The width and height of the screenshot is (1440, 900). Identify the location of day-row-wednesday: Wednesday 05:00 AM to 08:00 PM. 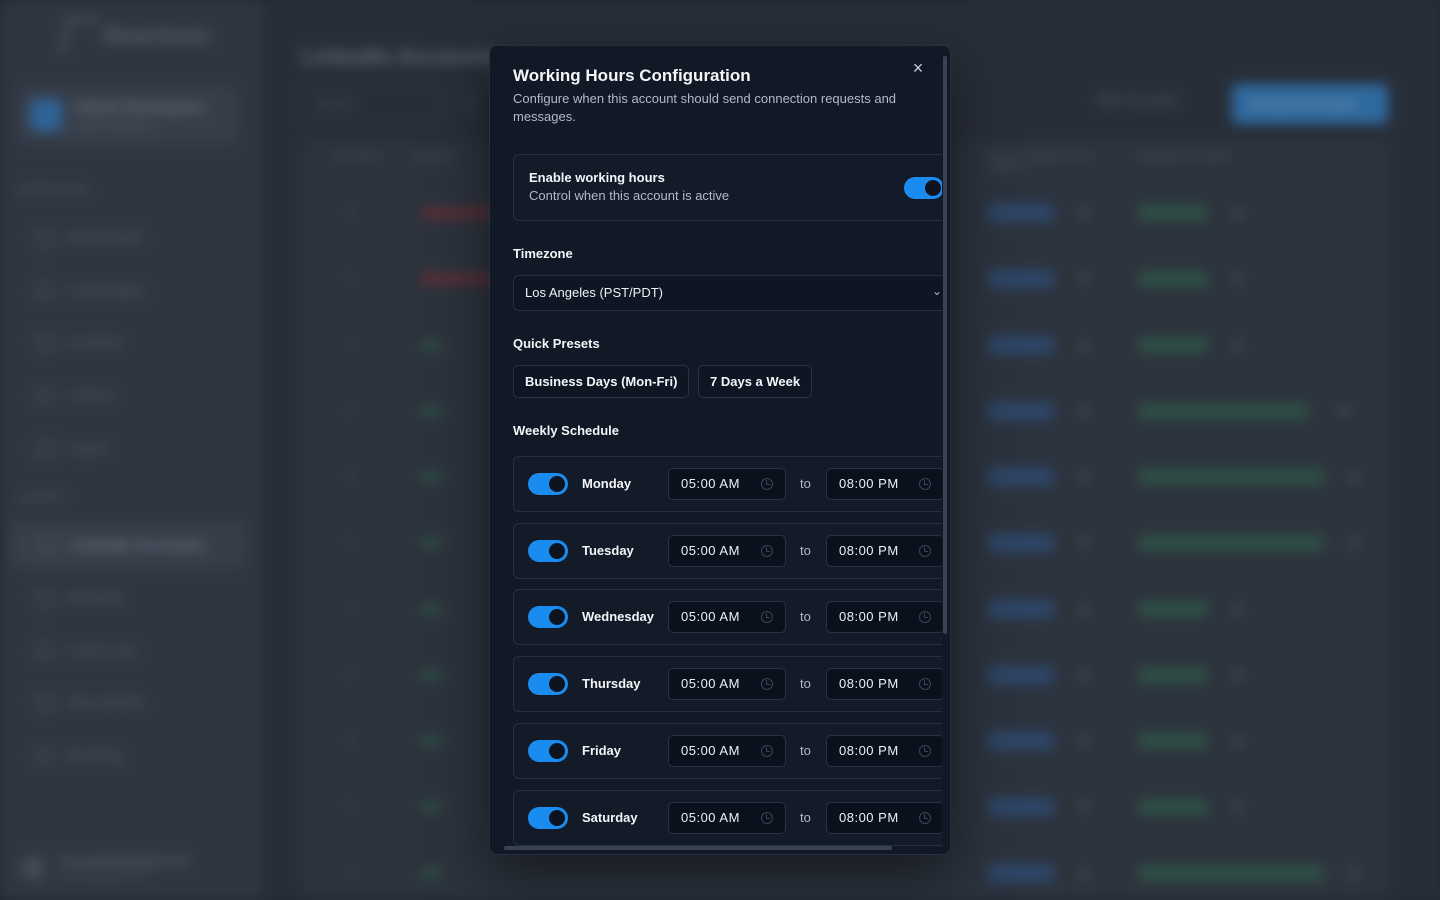
(727, 617).